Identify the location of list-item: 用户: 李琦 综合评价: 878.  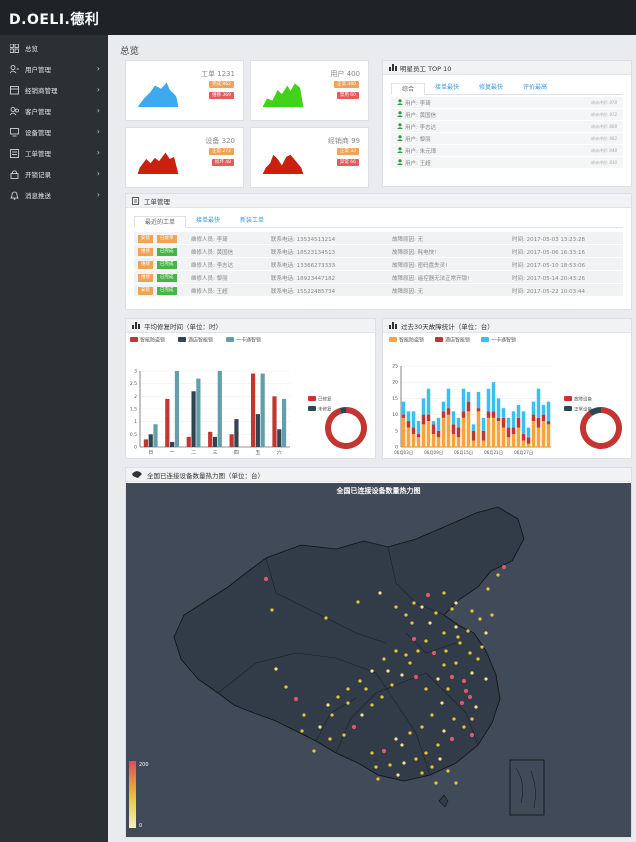
(507, 102).